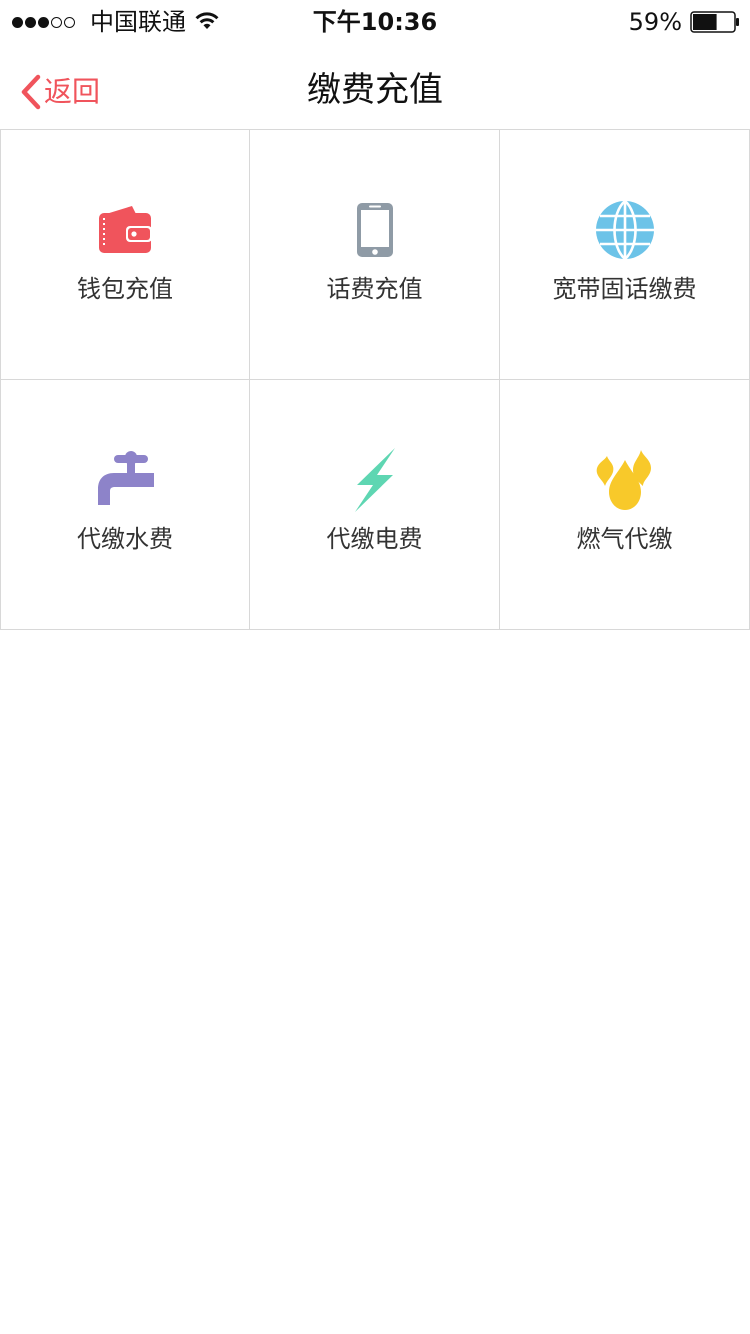 Image resolution: width=750 pixels, height=1334 pixels. I want to click on wallet-icon, so click(125, 230).